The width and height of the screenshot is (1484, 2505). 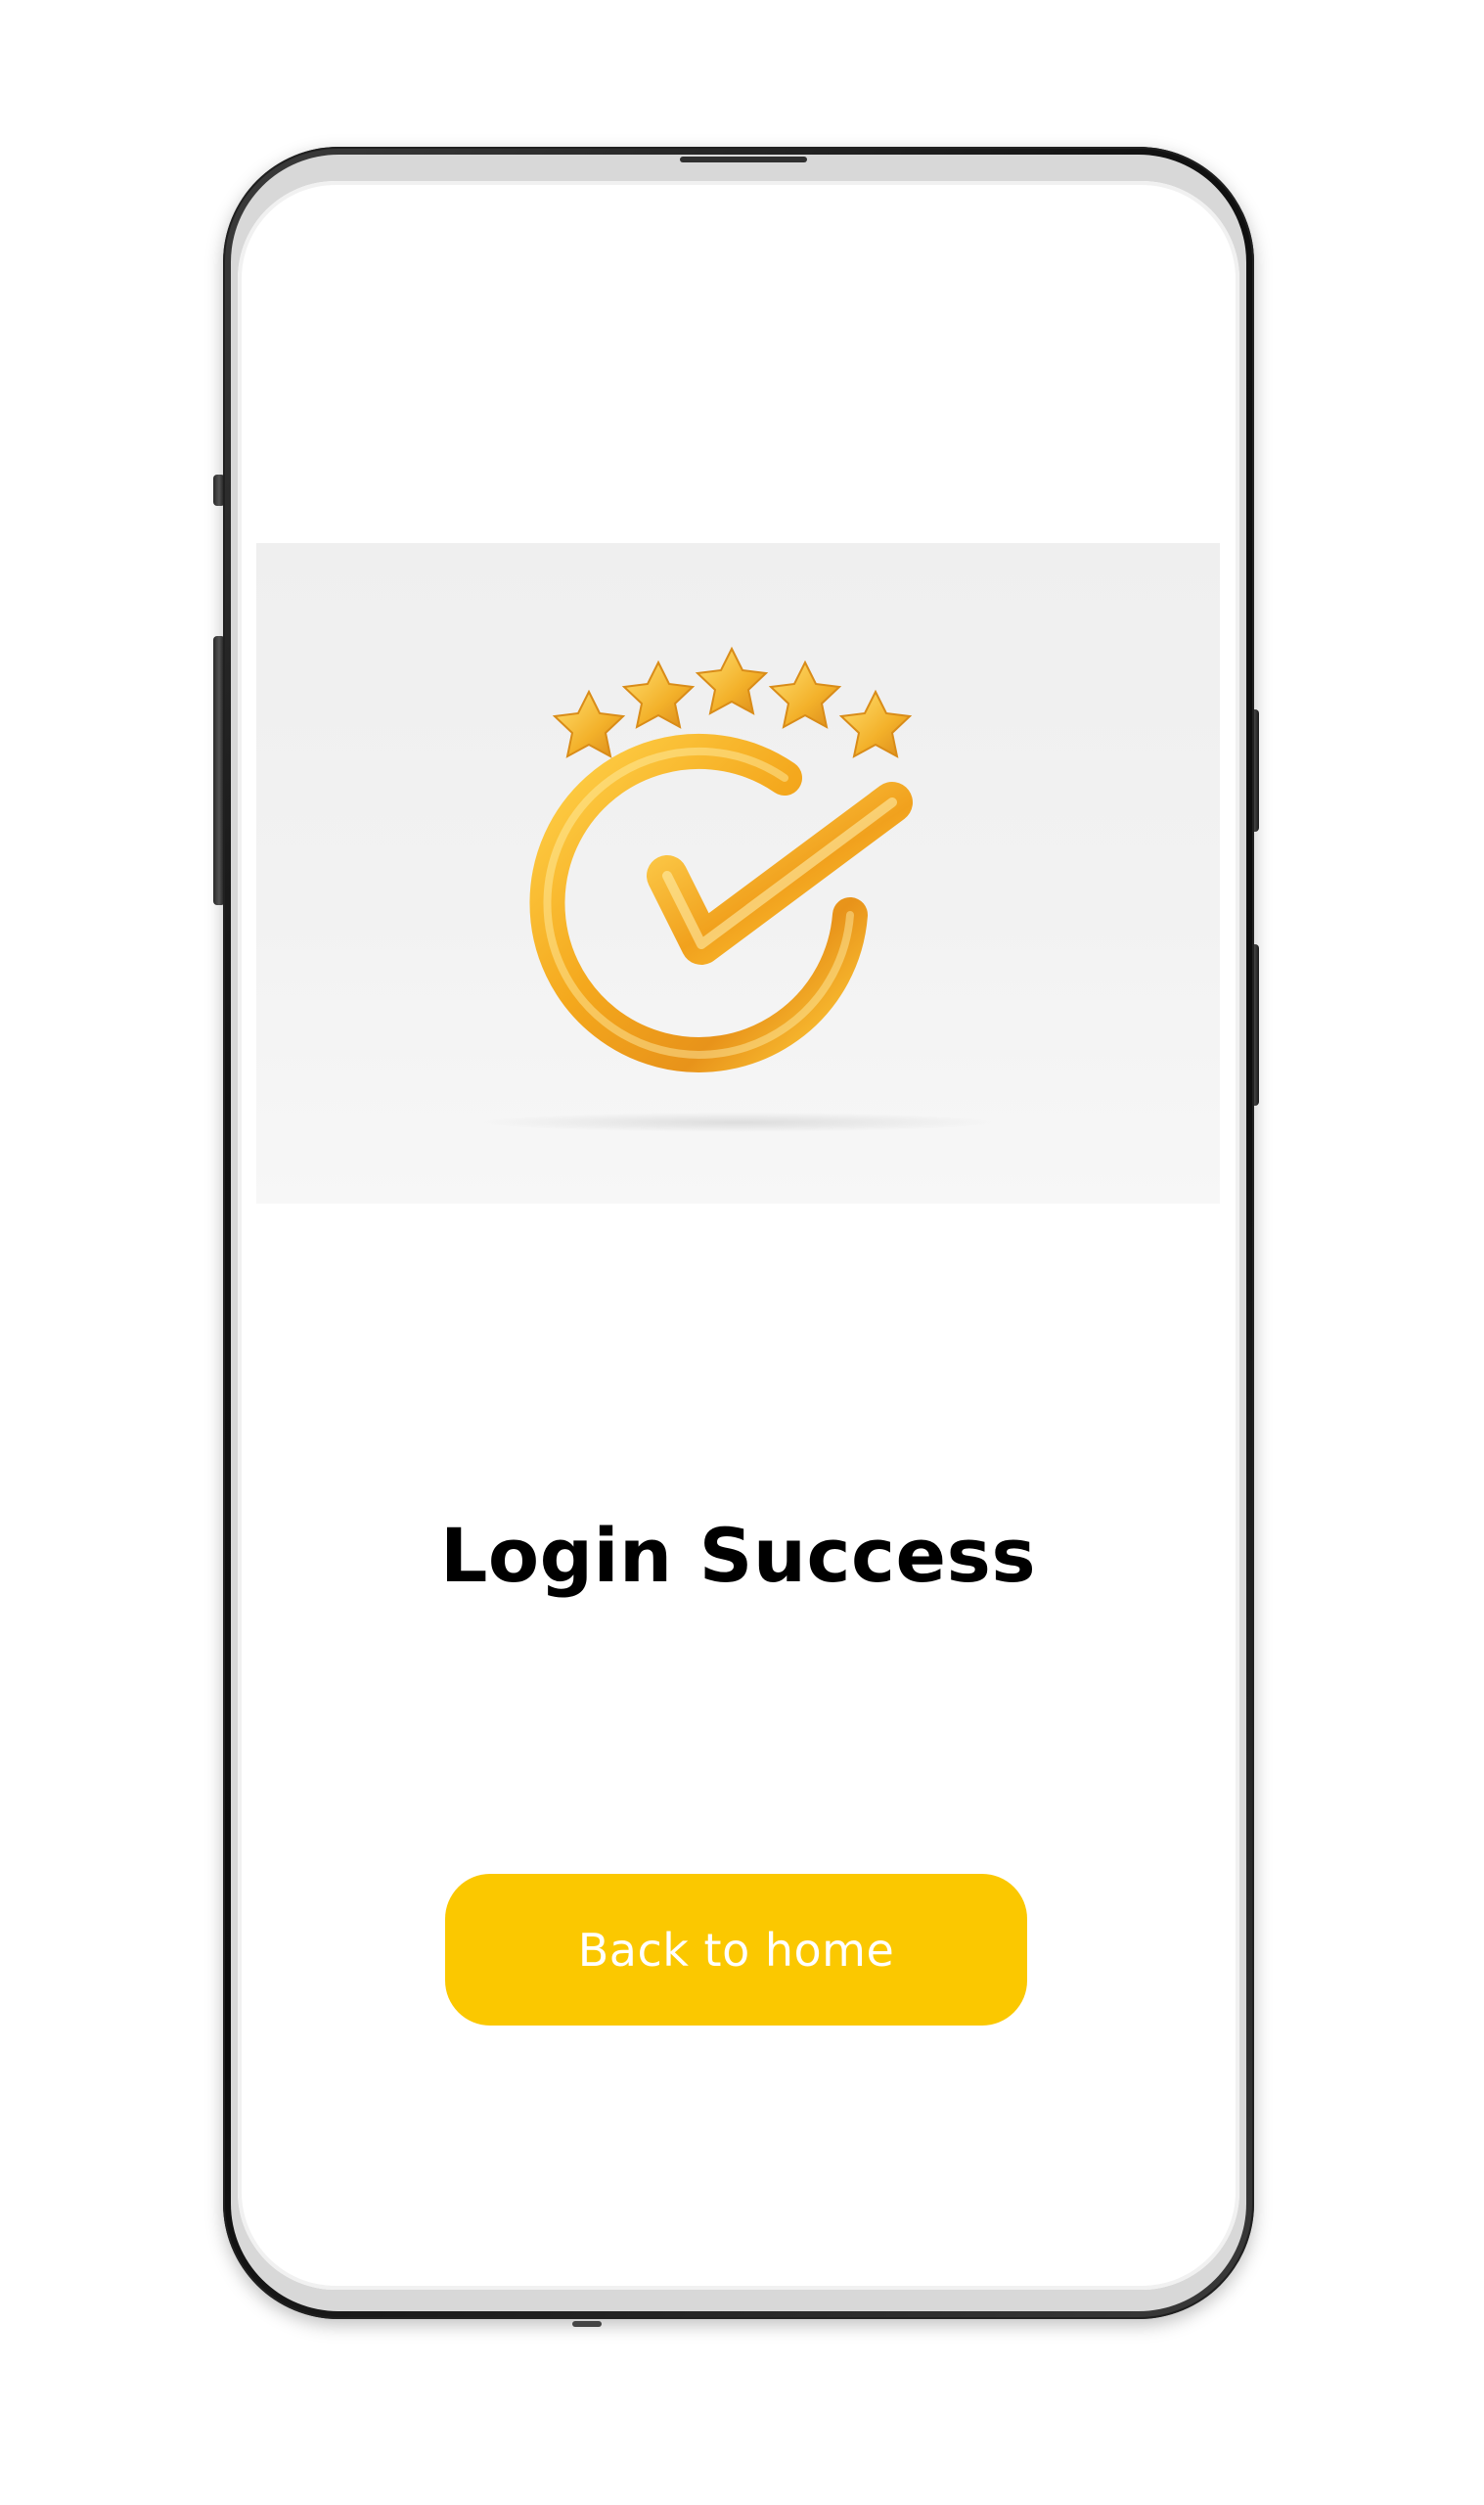 I want to click on back-to-home-button-label: Back to home, so click(x=736, y=1950).